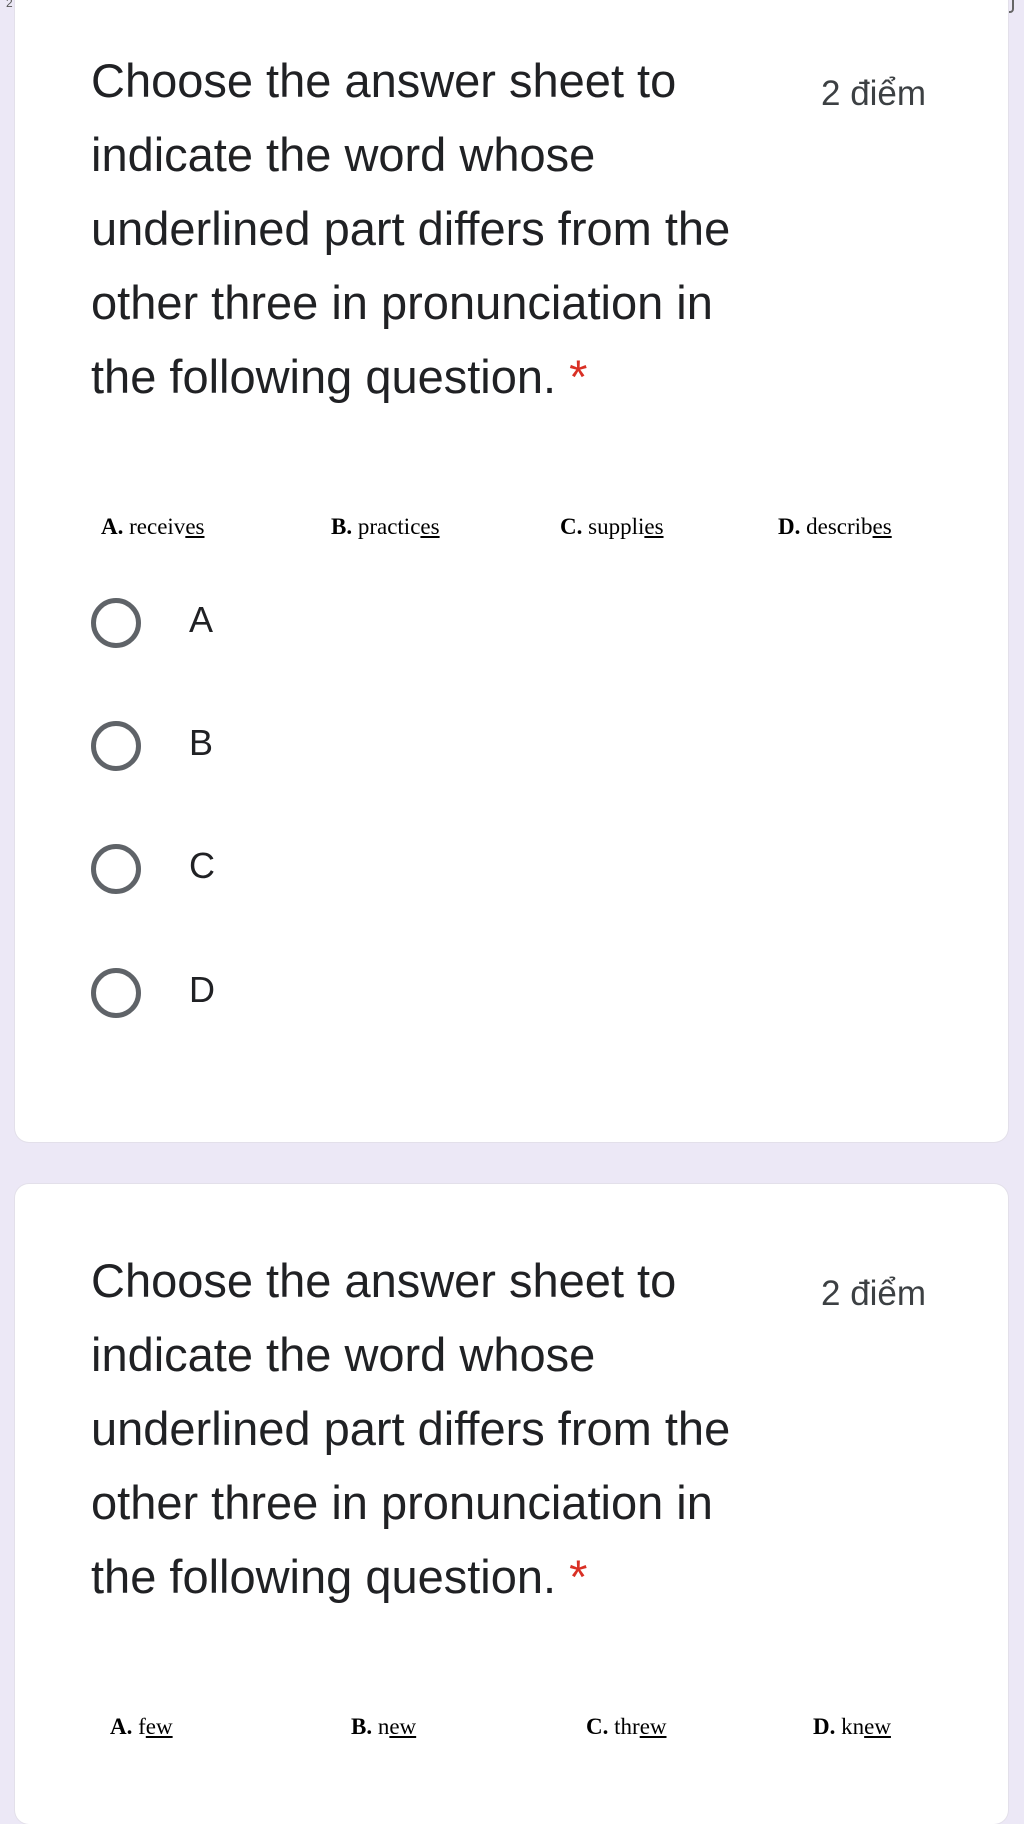  Describe the element at coordinates (385, 526) in the screenshot. I see `option-text-b: B. practices` at that location.